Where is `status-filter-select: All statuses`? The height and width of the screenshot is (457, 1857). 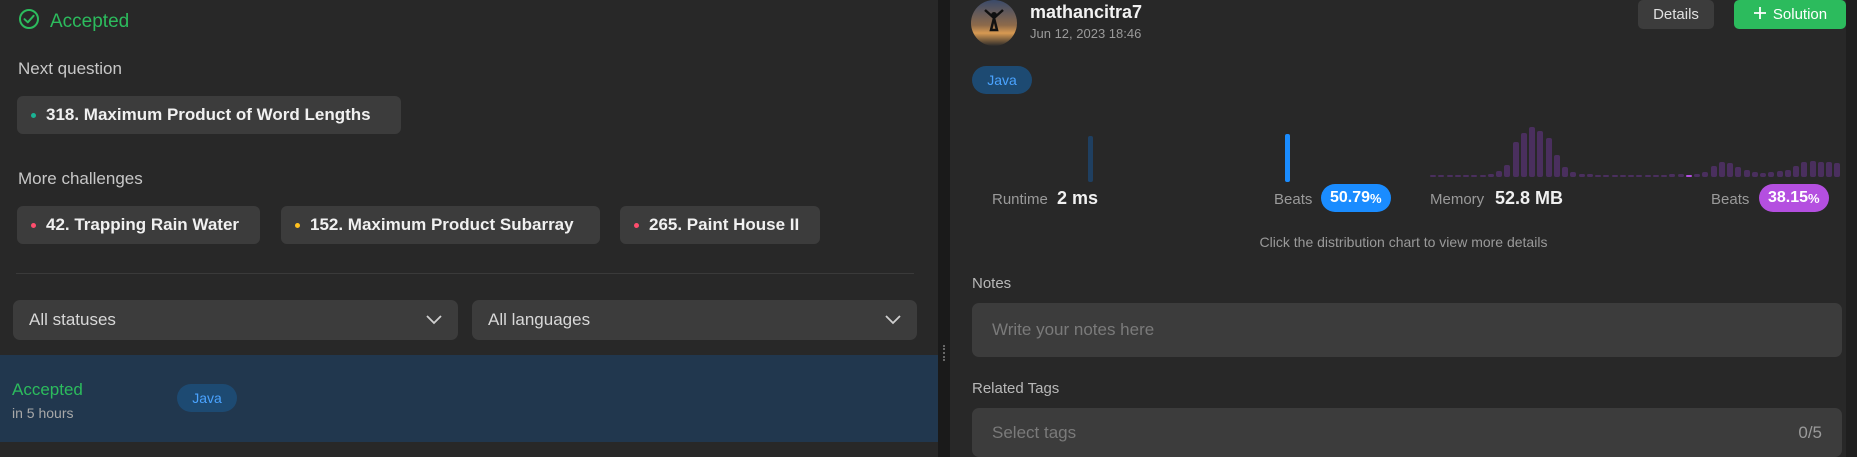
status-filter-select: All statuses is located at coordinates (235, 320).